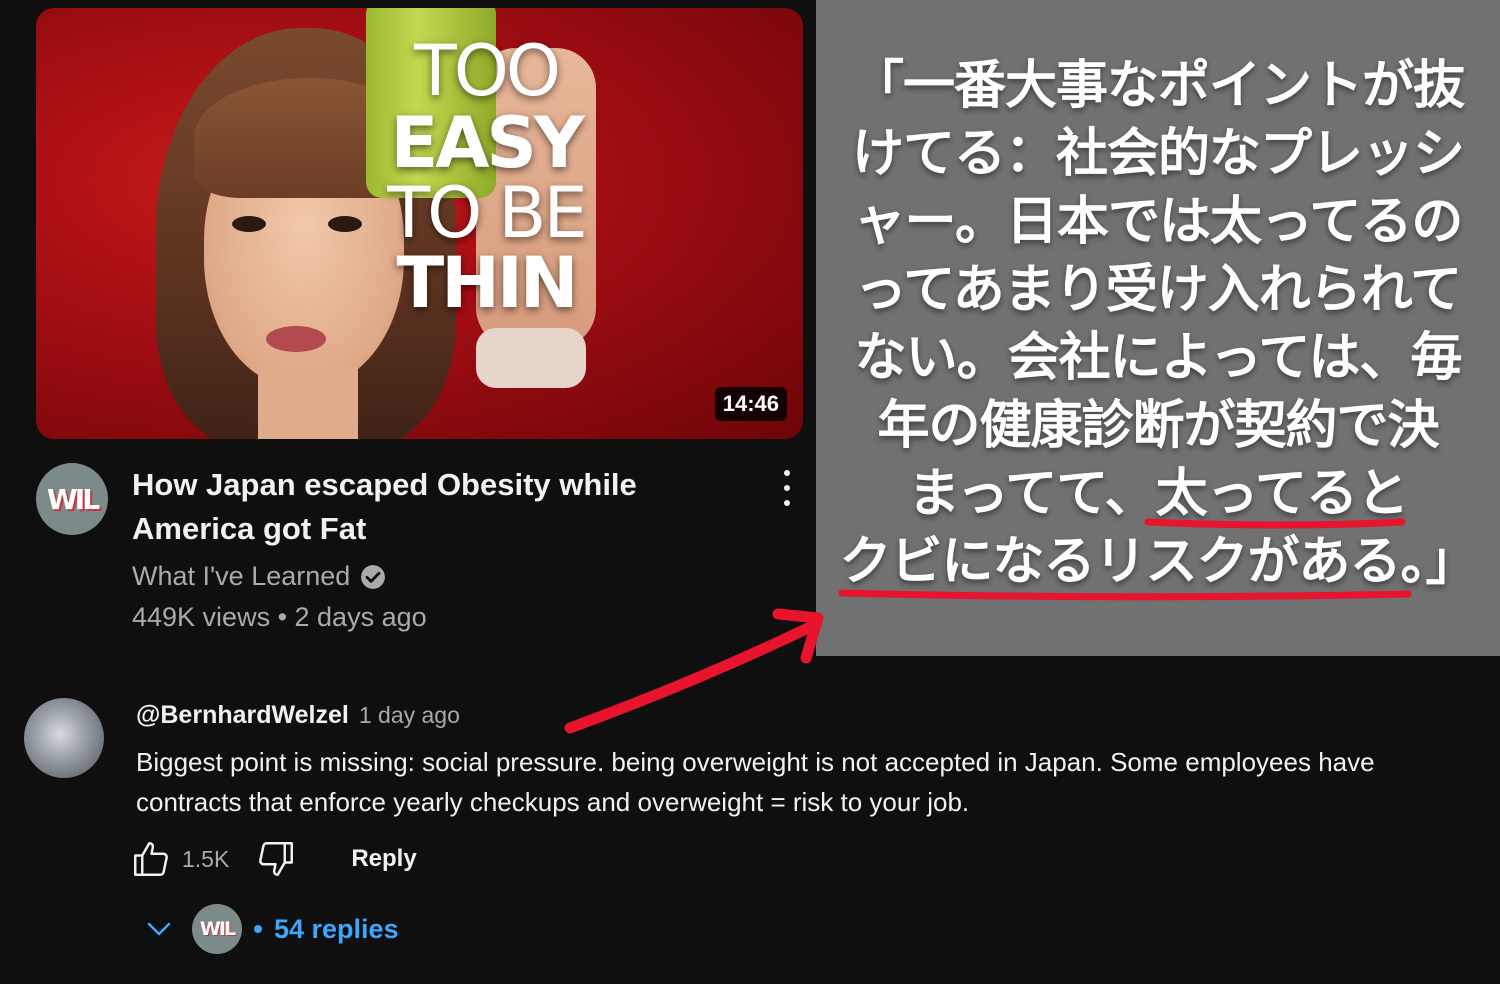 This screenshot has height=984, width=1500. Describe the element at coordinates (151, 859) in the screenshot. I see `like-button` at that location.